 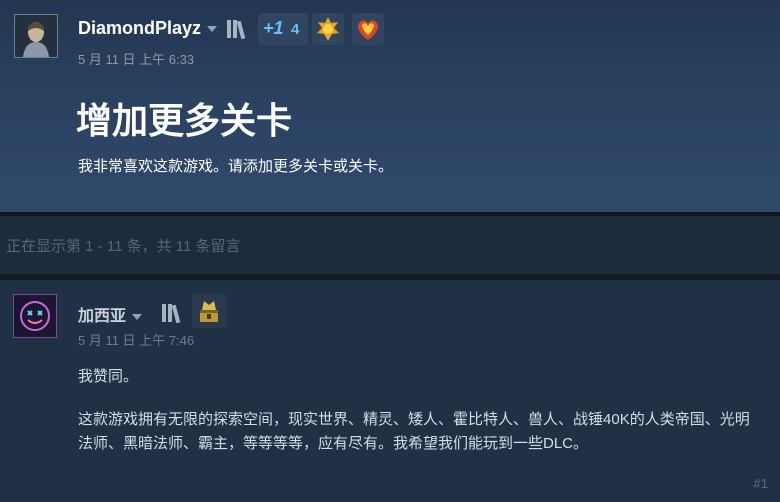 I want to click on author-avatar, so click(x=36, y=36).